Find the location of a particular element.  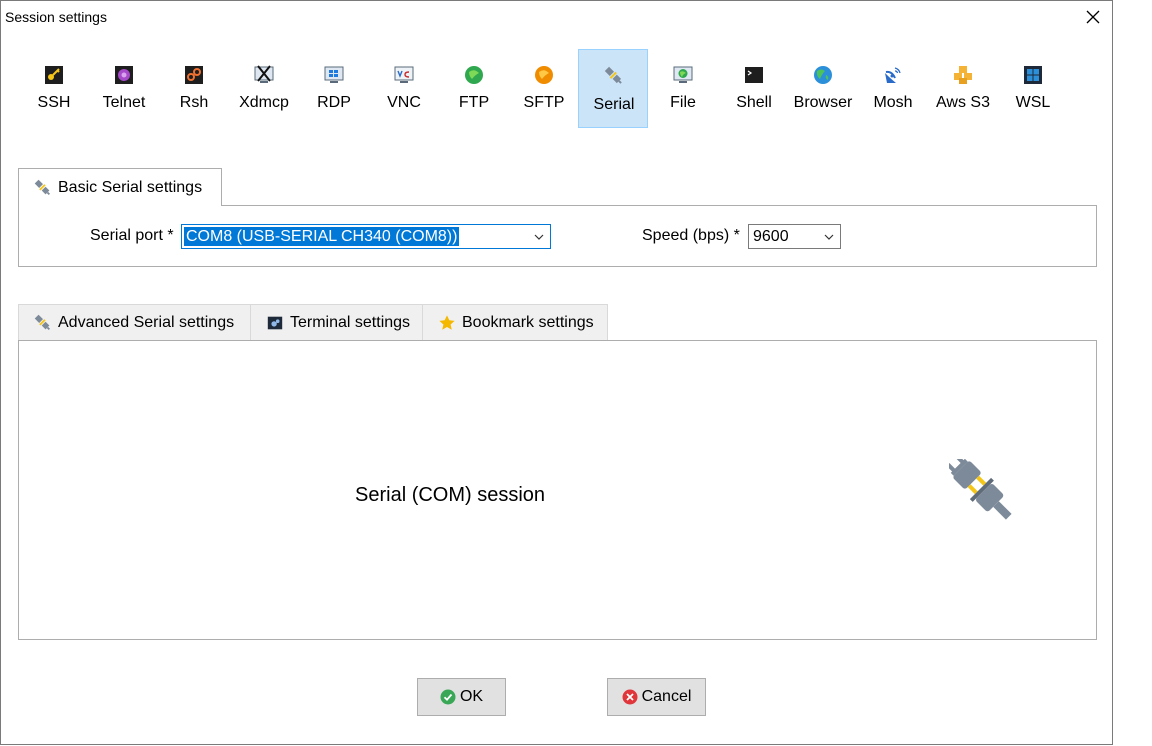

tab-advanced-serial-settings: Advanced Serial settings is located at coordinates (134, 322).